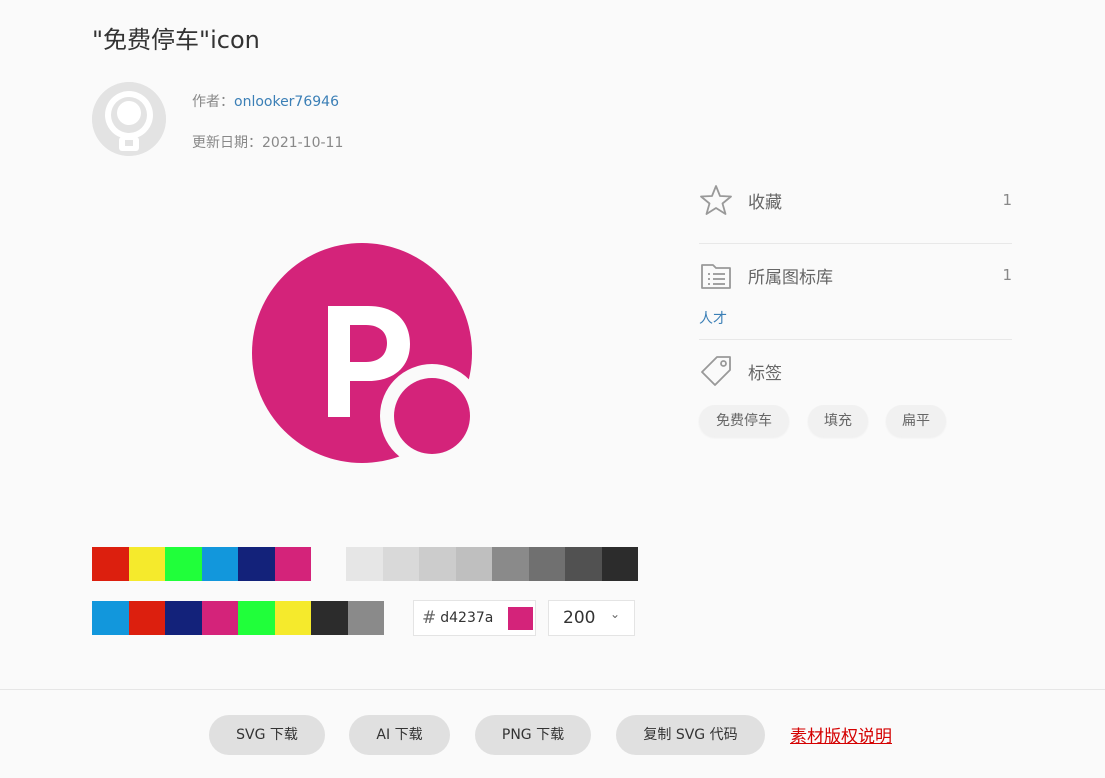  What do you see at coordinates (267, 735) in the screenshot?
I see `svg-download-button: SVG 下载` at bounding box center [267, 735].